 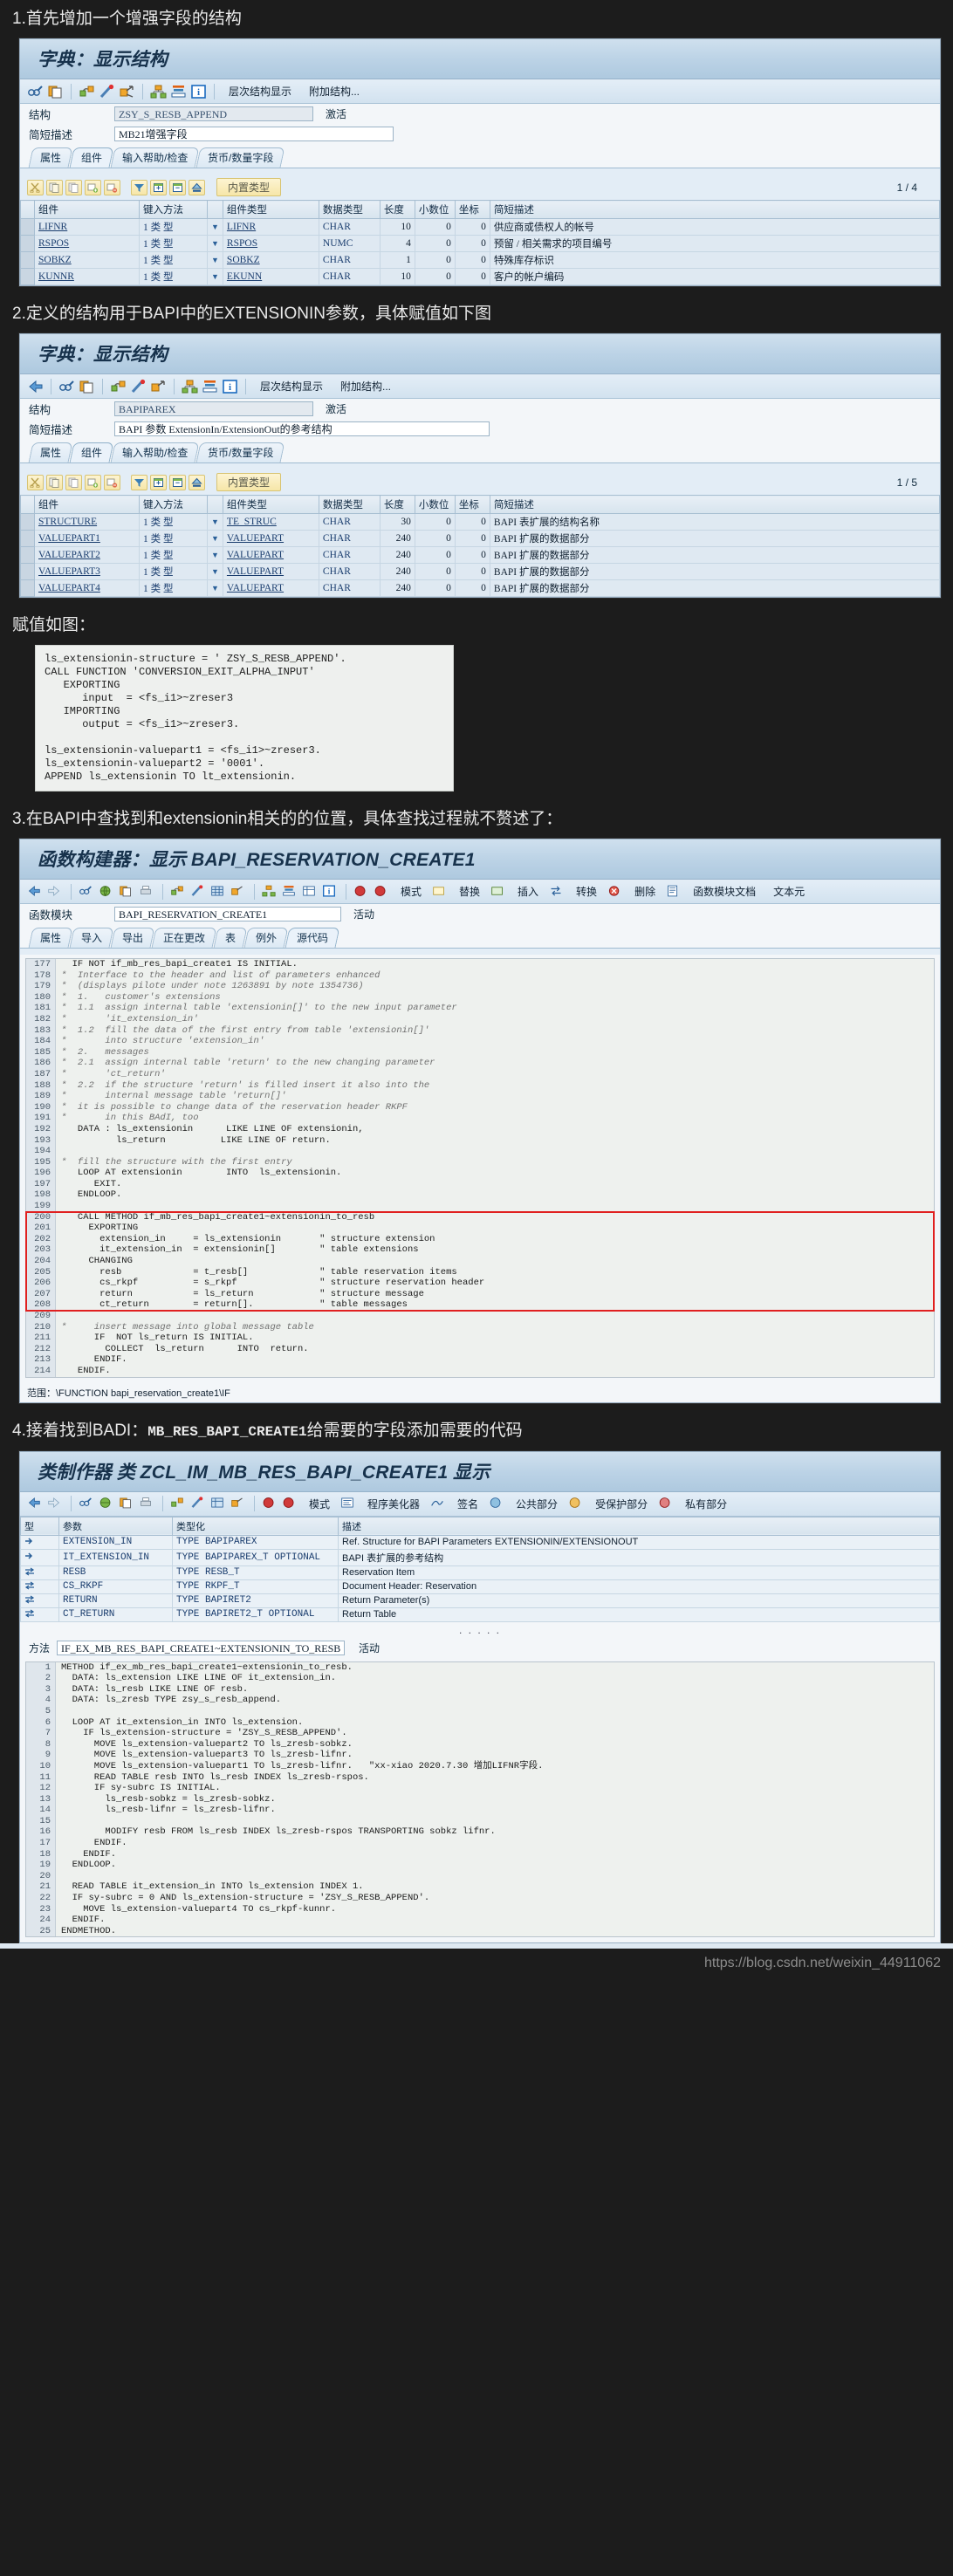 What do you see at coordinates (438, 1504) in the screenshot?
I see `signature-icon` at bounding box center [438, 1504].